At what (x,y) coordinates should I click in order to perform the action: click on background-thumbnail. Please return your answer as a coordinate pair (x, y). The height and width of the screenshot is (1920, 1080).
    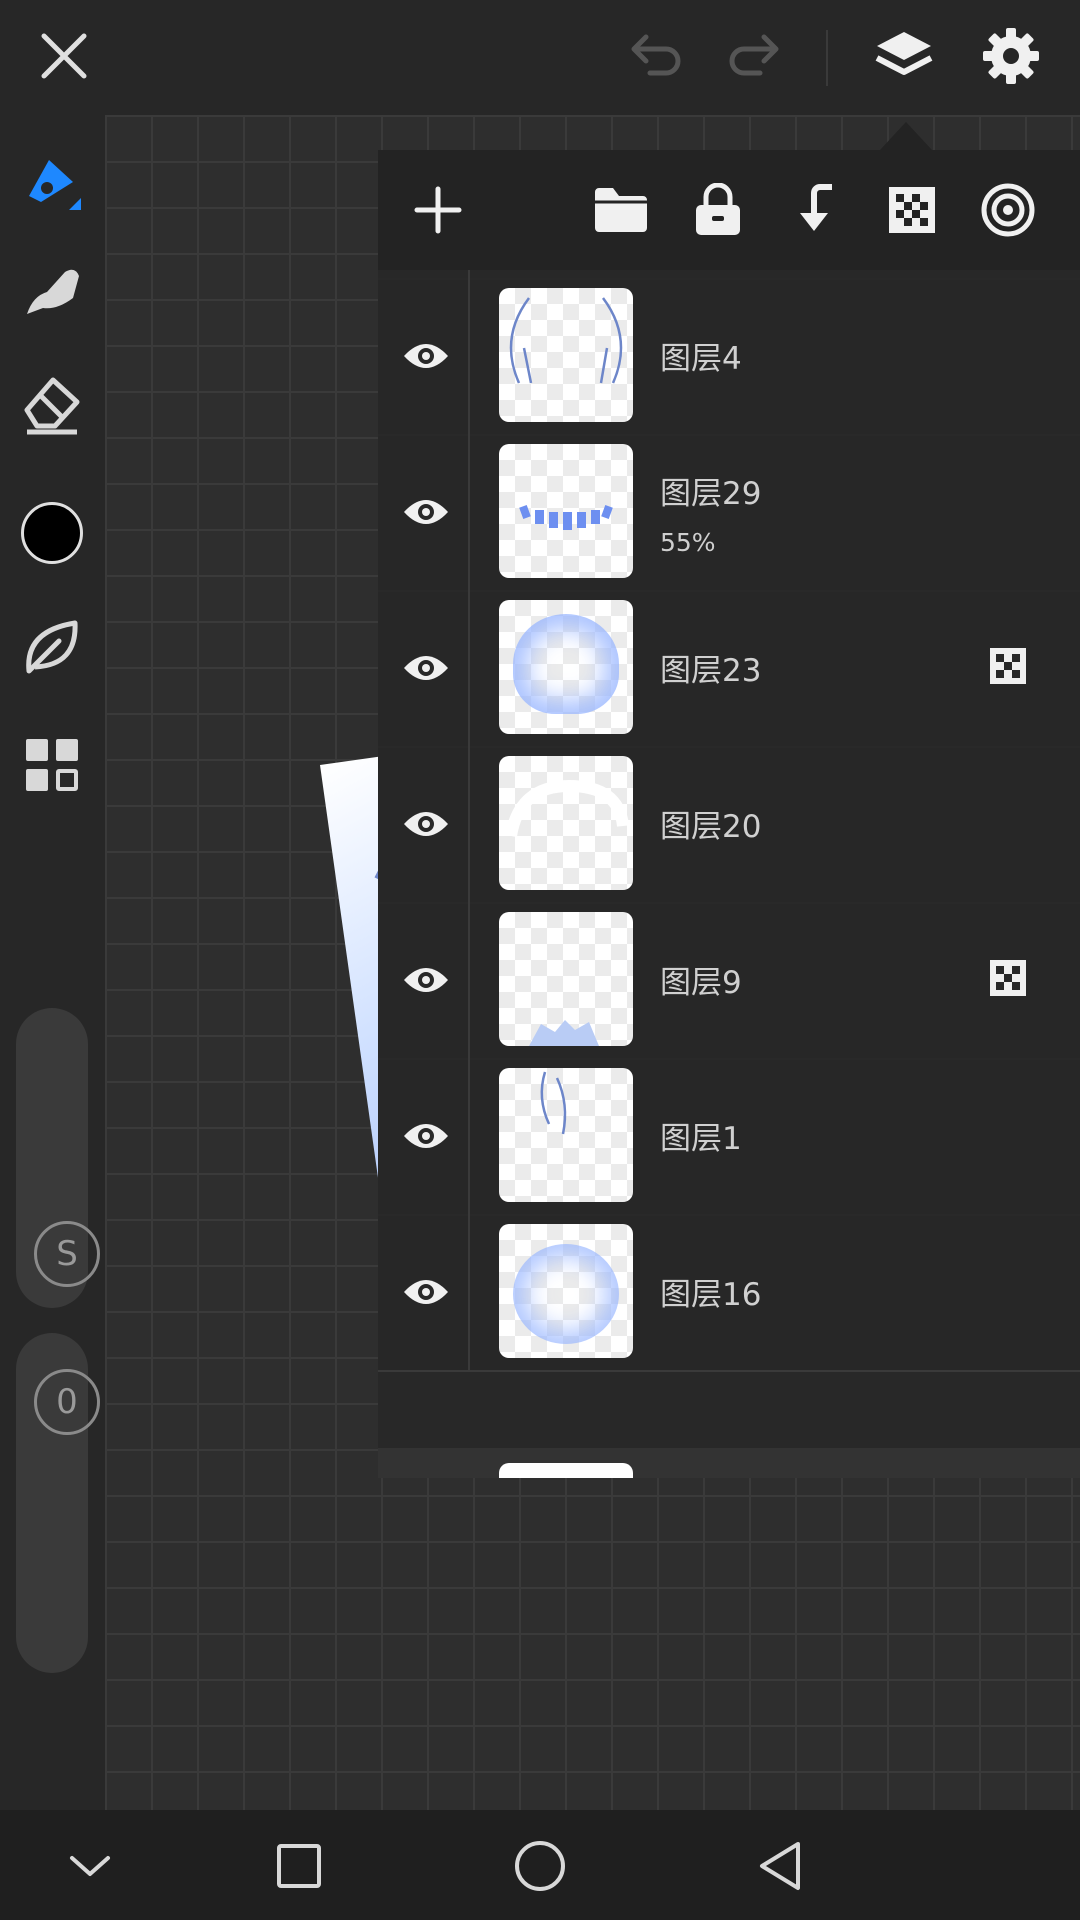
    Looking at the image, I should click on (566, 1470).